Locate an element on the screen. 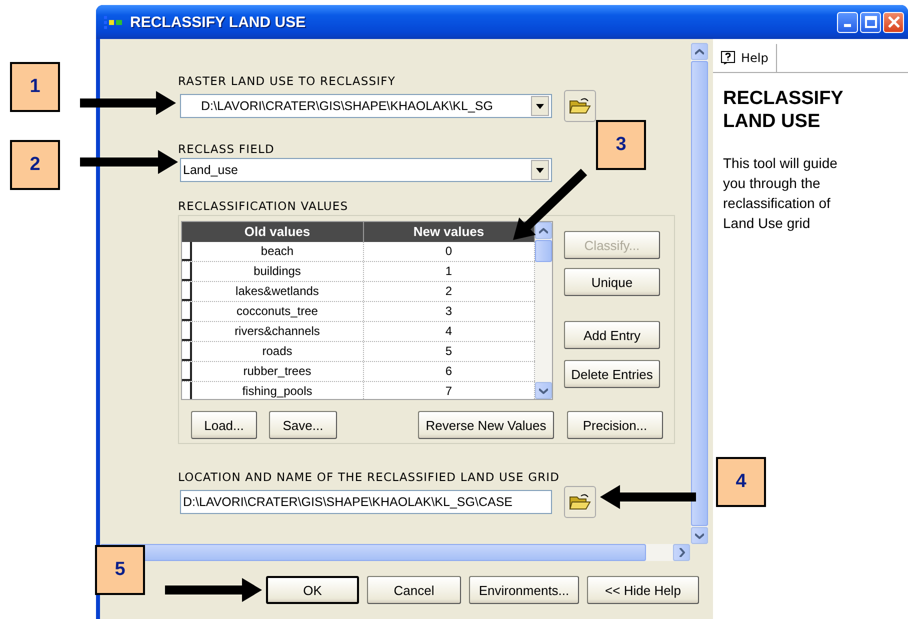 This screenshot has width=908, height=619. step-number: 5 is located at coordinates (120, 570).